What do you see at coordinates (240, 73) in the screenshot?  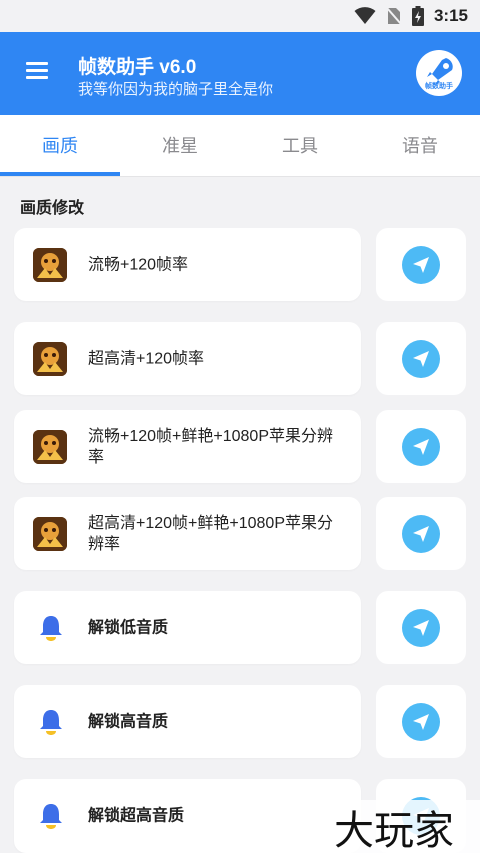 I see `app-bar: 帧数助手 v6.0 我等你因为我的脑子里全是你 帧数助手` at bounding box center [240, 73].